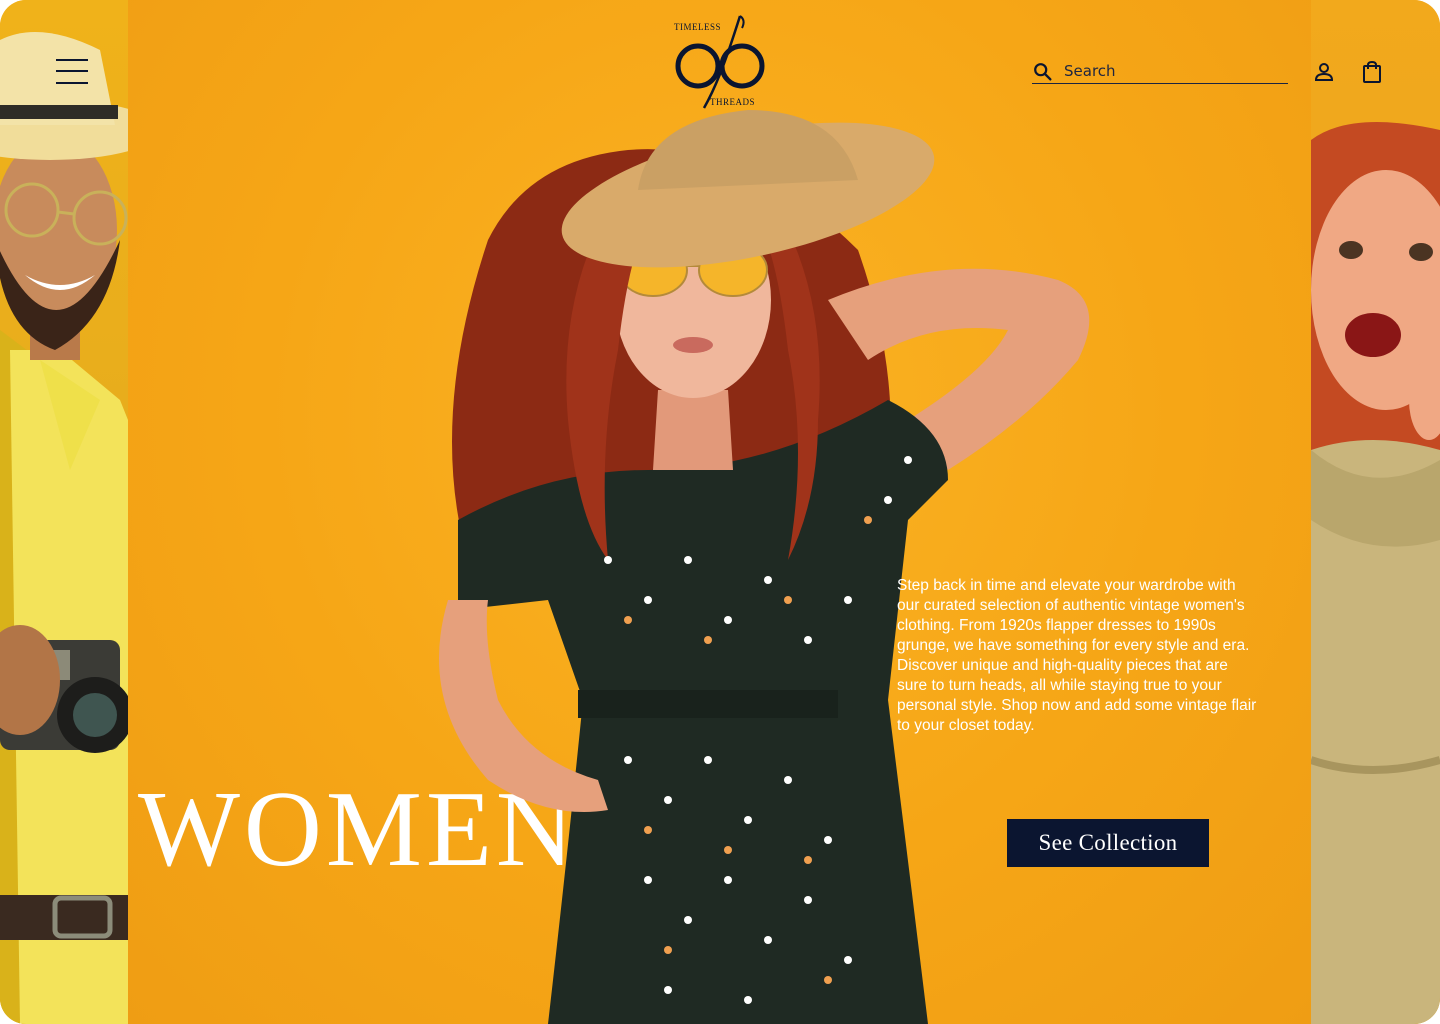 The image size is (1440, 1024). What do you see at coordinates (64, 528) in the screenshot?
I see `man-with-camera-illustration` at bounding box center [64, 528].